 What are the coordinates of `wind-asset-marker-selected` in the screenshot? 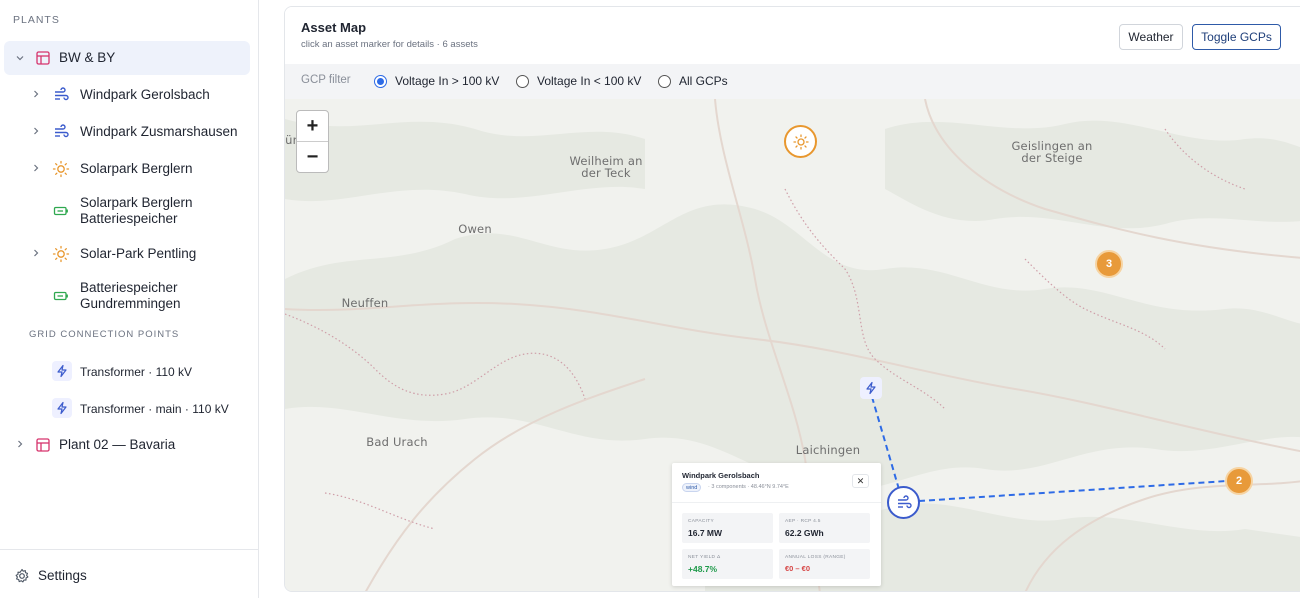 It's located at (903, 502).